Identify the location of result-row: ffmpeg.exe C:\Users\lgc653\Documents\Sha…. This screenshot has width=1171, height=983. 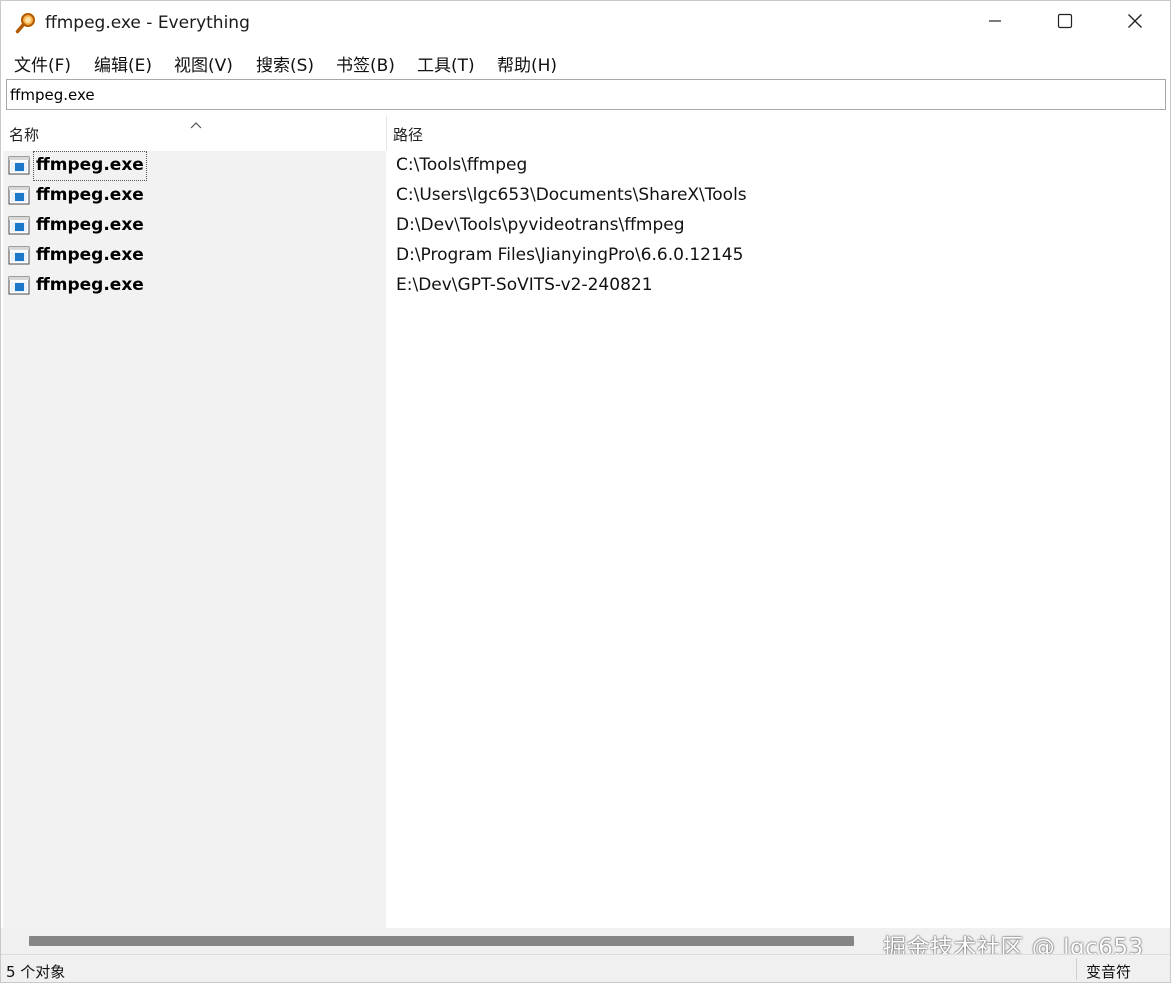
(585, 196).